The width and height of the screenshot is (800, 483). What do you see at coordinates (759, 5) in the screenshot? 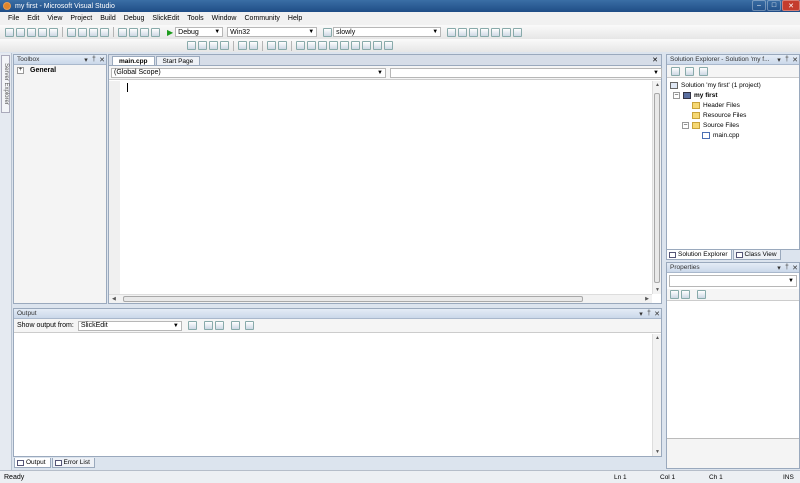
I see `minimize-button: –` at bounding box center [759, 5].